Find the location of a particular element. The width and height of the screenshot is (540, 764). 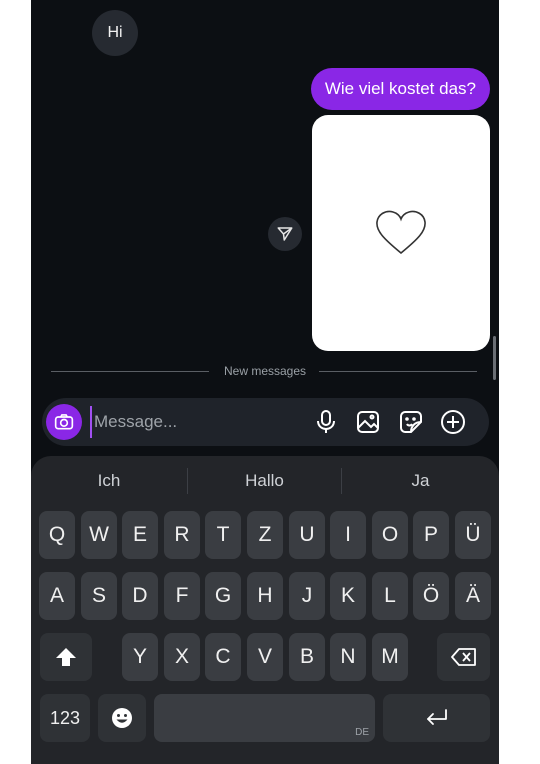

enter-key is located at coordinates (436, 718).